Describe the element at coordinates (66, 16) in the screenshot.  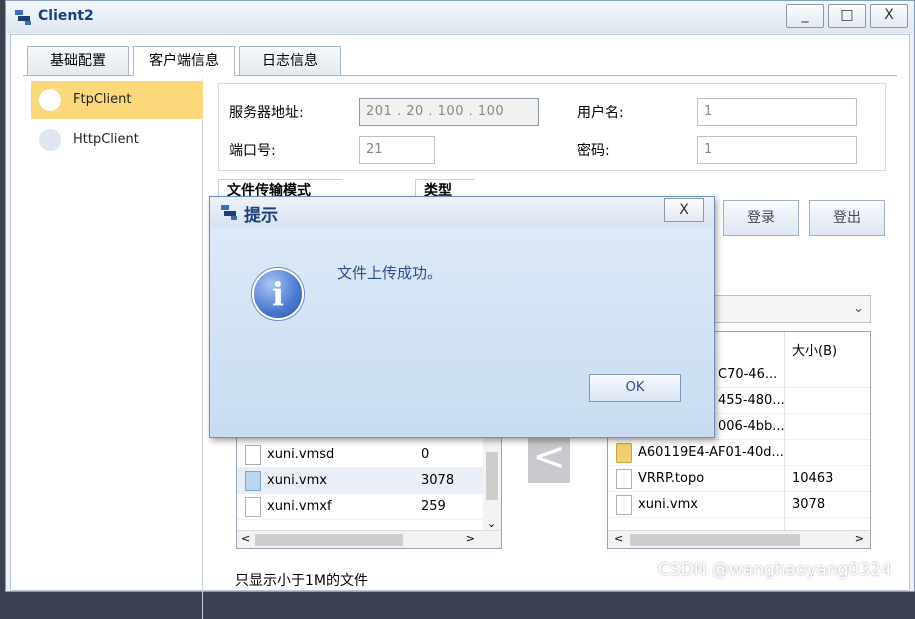
I see `window-title: Client2` at that location.